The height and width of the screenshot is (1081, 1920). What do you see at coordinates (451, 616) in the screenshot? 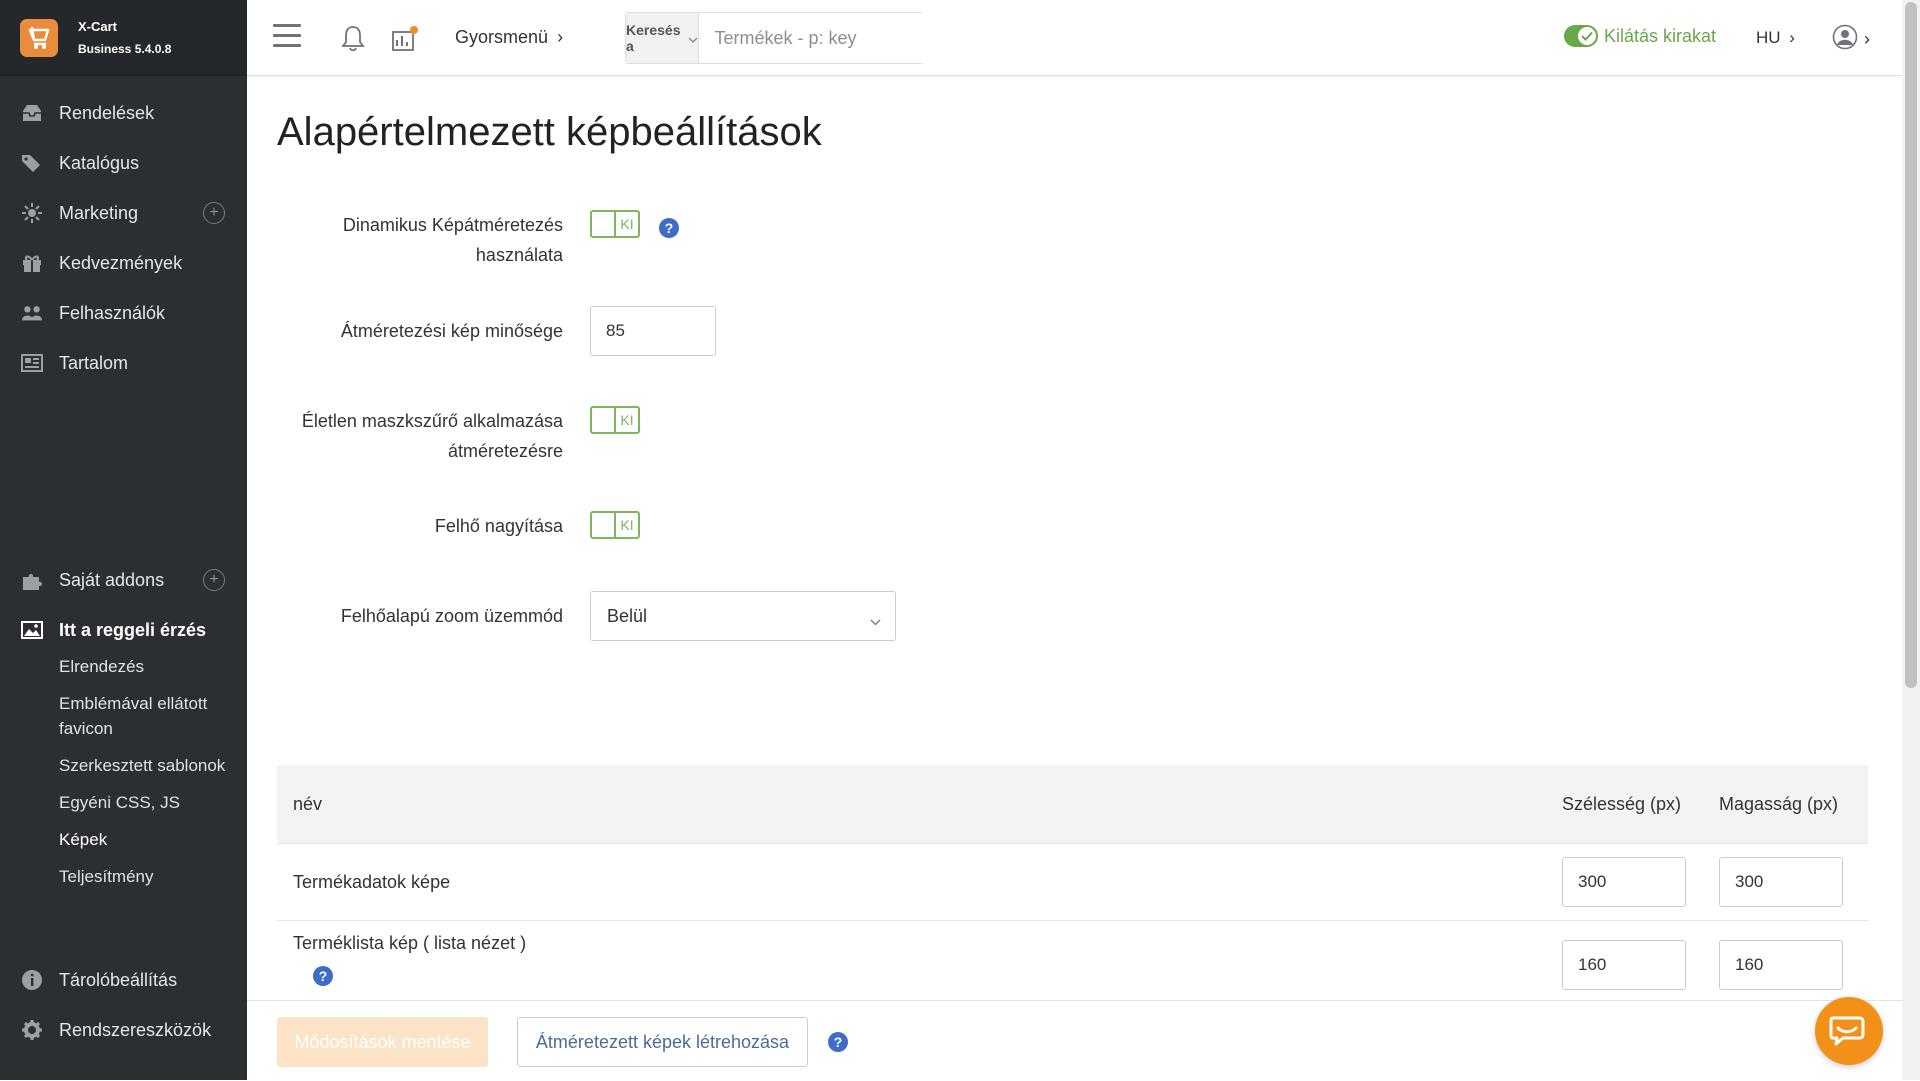
I see `cloud-zoom-mode-label: Felhőalapú zoom üzemmód` at bounding box center [451, 616].